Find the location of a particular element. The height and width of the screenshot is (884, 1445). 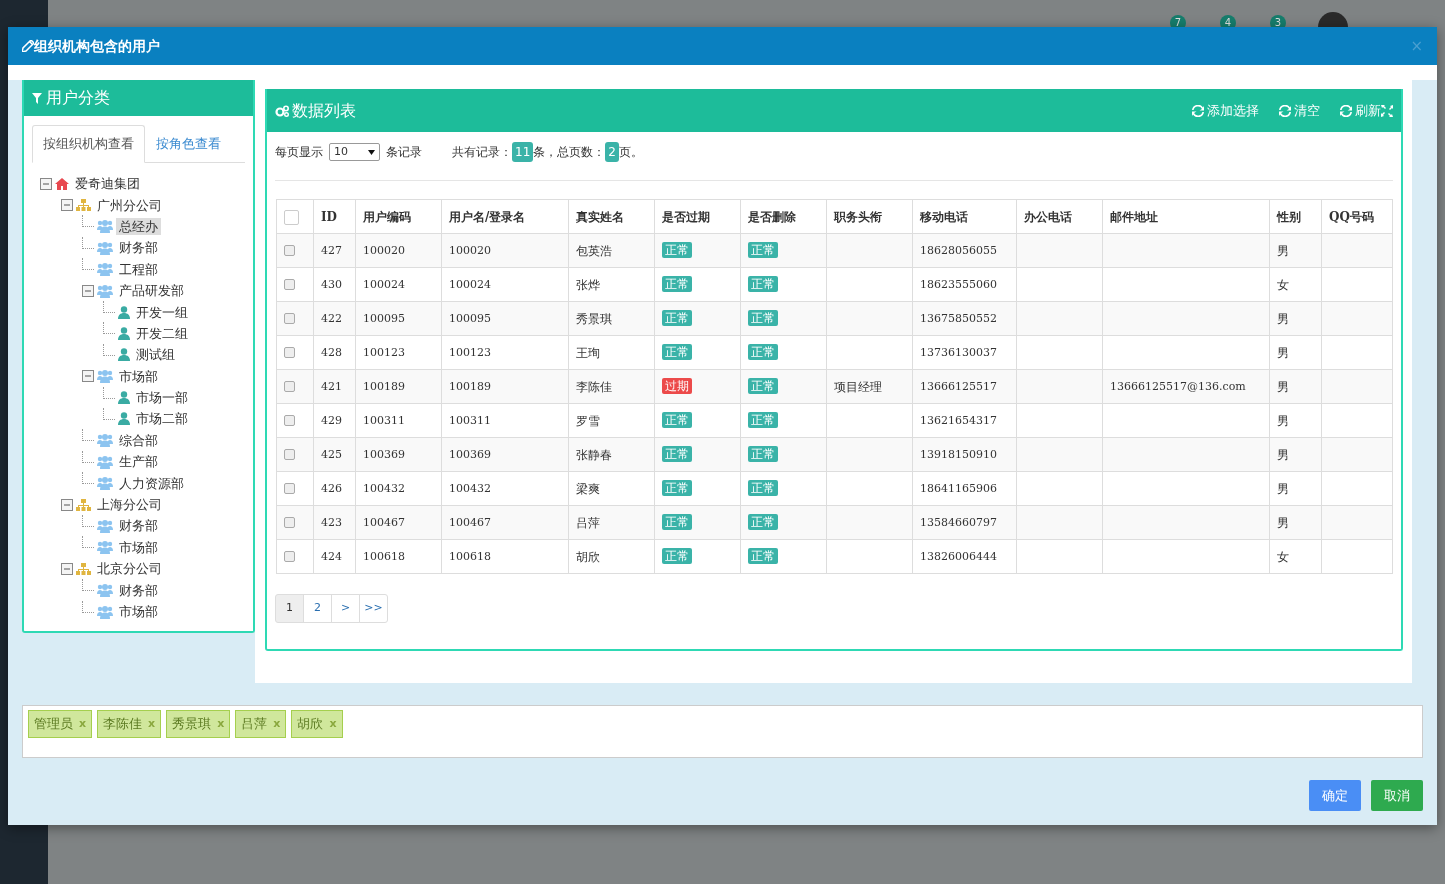

tag-label: 秀景琪 is located at coordinates (192, 724).